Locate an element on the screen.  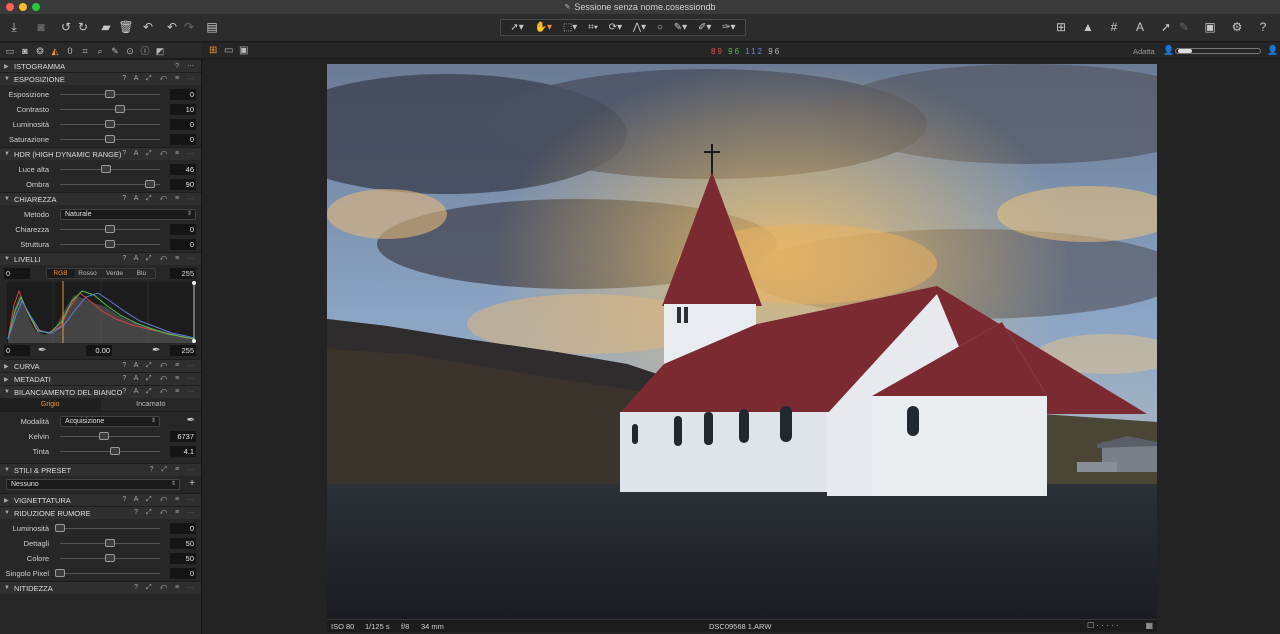
rotate-left-icon: ↺ is located at coordinates (66, 27).